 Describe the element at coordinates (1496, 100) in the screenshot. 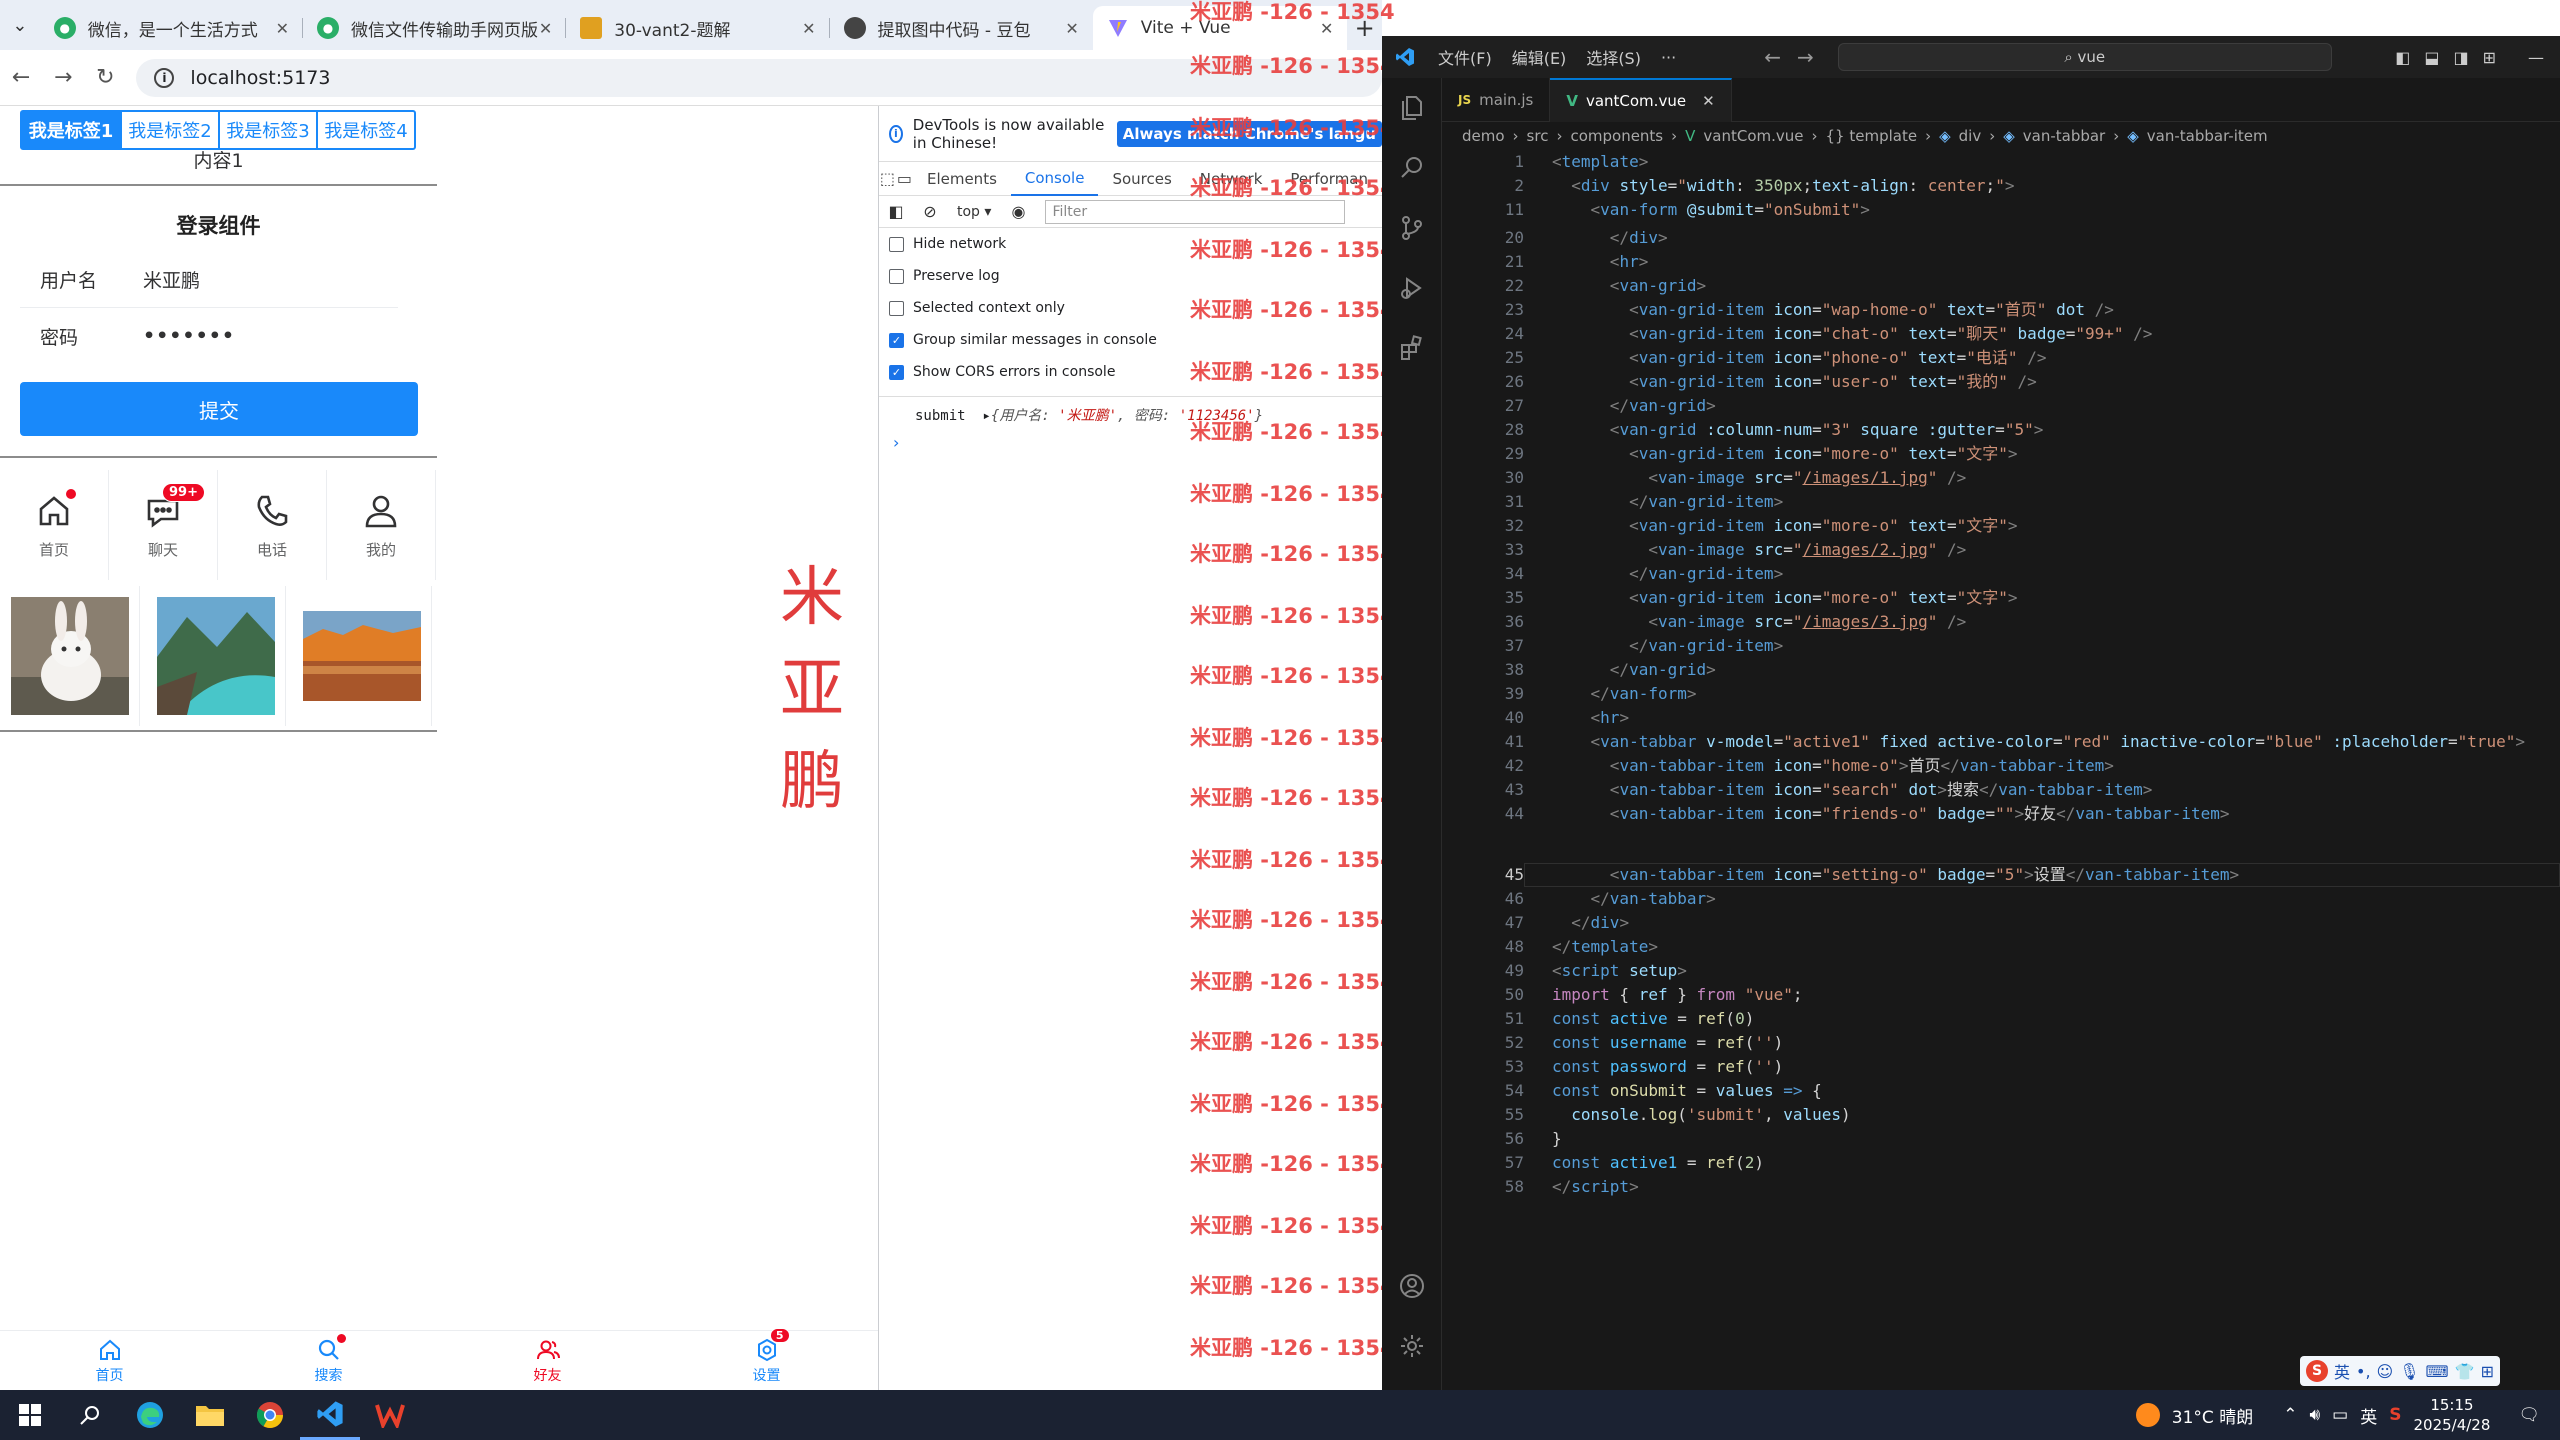

I see `editor-tab-main-js: JS main.js` at that location.